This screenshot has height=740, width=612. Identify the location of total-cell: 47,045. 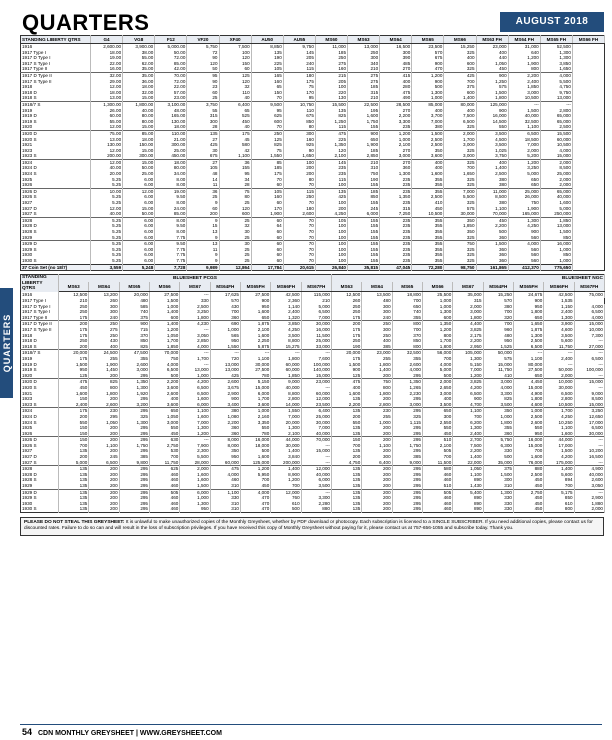
(396, 267).